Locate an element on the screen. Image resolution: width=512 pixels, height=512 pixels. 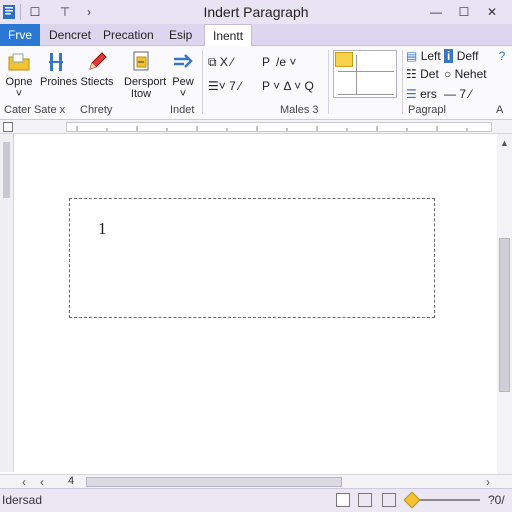
maximize-button: ☐ is located at coordinates (464, 12).